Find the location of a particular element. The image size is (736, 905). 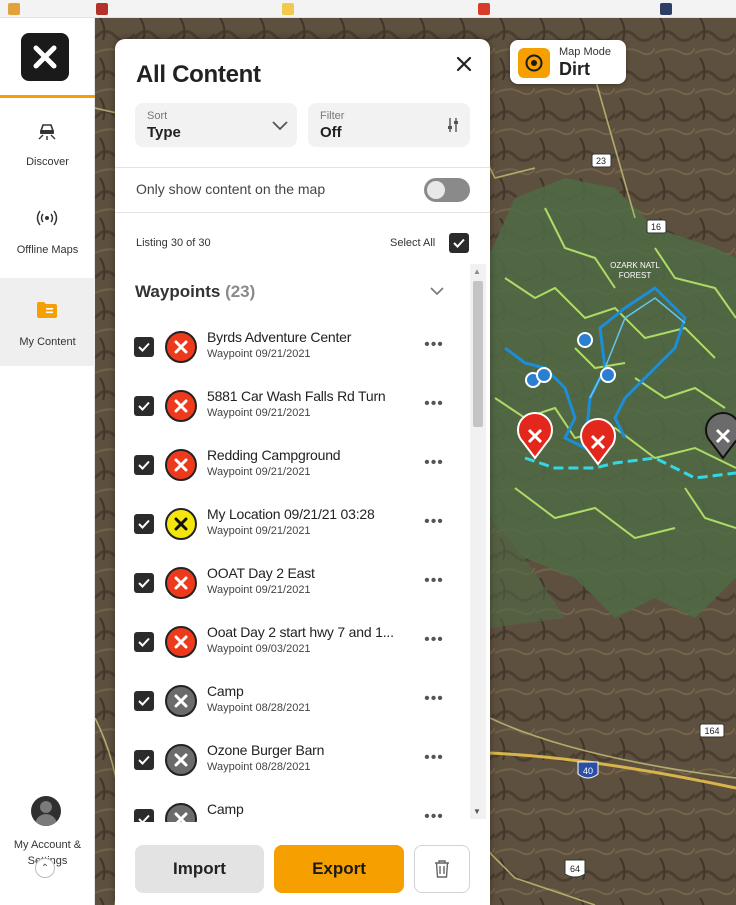

sort-label: Sort is located at coordinates (157, 116).